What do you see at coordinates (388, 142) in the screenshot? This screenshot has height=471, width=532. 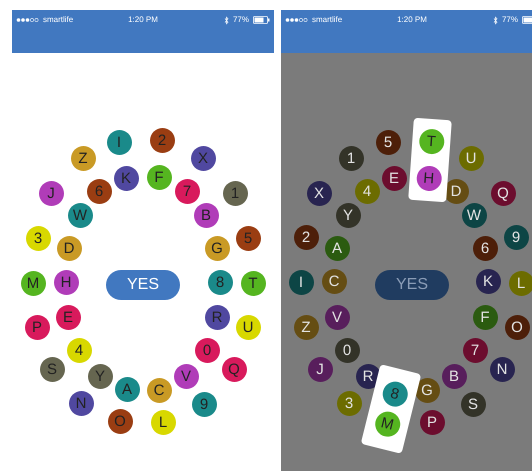 I see `letter-token: 5` at bounding box center [388, 142].